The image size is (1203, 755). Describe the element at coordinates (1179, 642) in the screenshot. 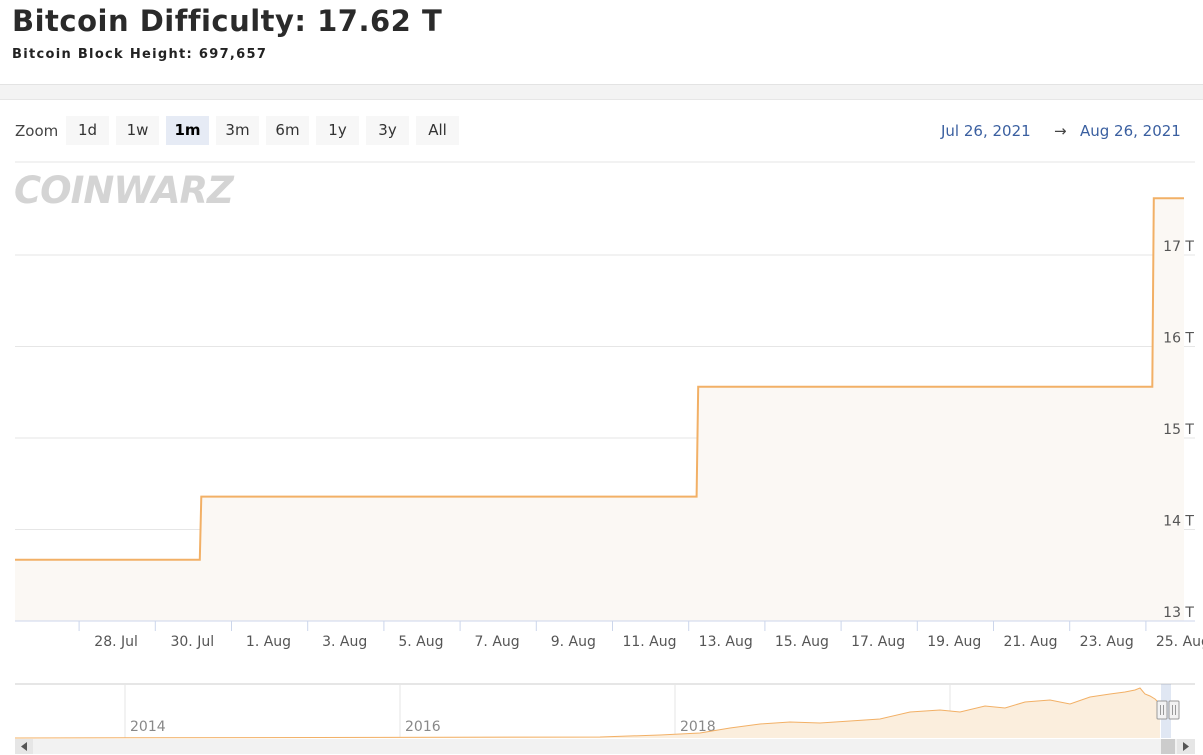

I see `x-tick-label: 25. Aug` at that location.